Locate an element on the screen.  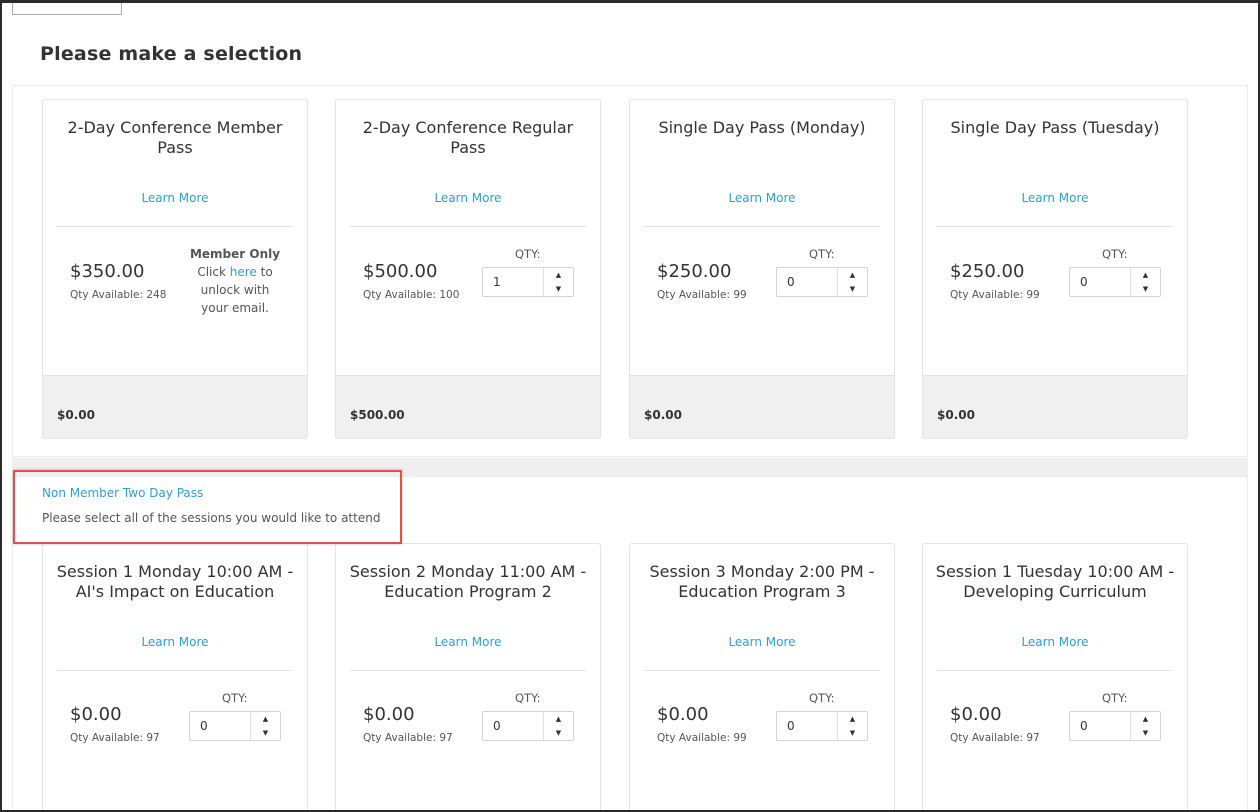
member-only-title: Member Only is located at coordinates (235, 254).